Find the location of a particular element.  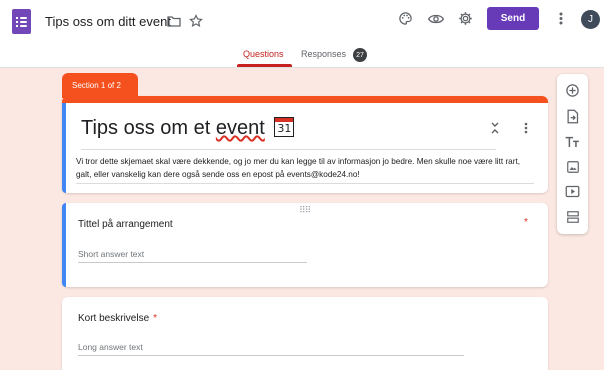

question-title: Tittel på arrangement is located at coordinates (125, 224).